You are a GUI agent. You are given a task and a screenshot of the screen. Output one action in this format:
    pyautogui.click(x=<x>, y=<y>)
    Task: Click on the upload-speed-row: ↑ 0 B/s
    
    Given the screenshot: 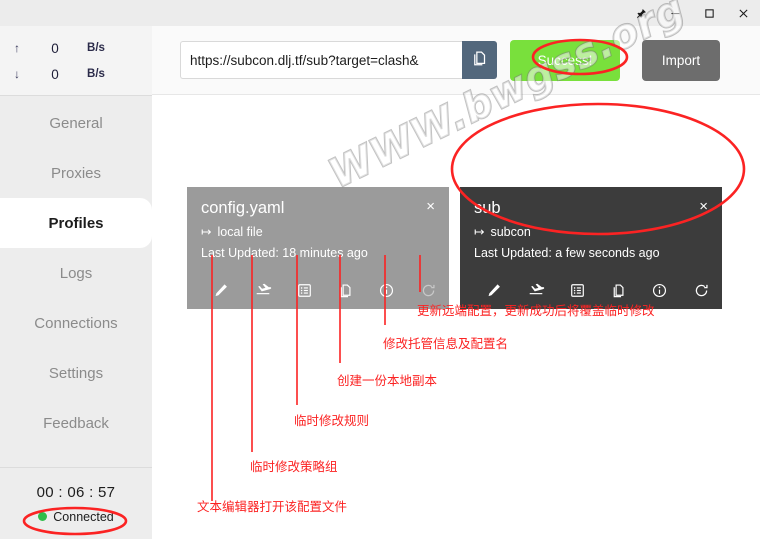 What is the action you would take?
    pyautogui.click(x=76, y=48)
    